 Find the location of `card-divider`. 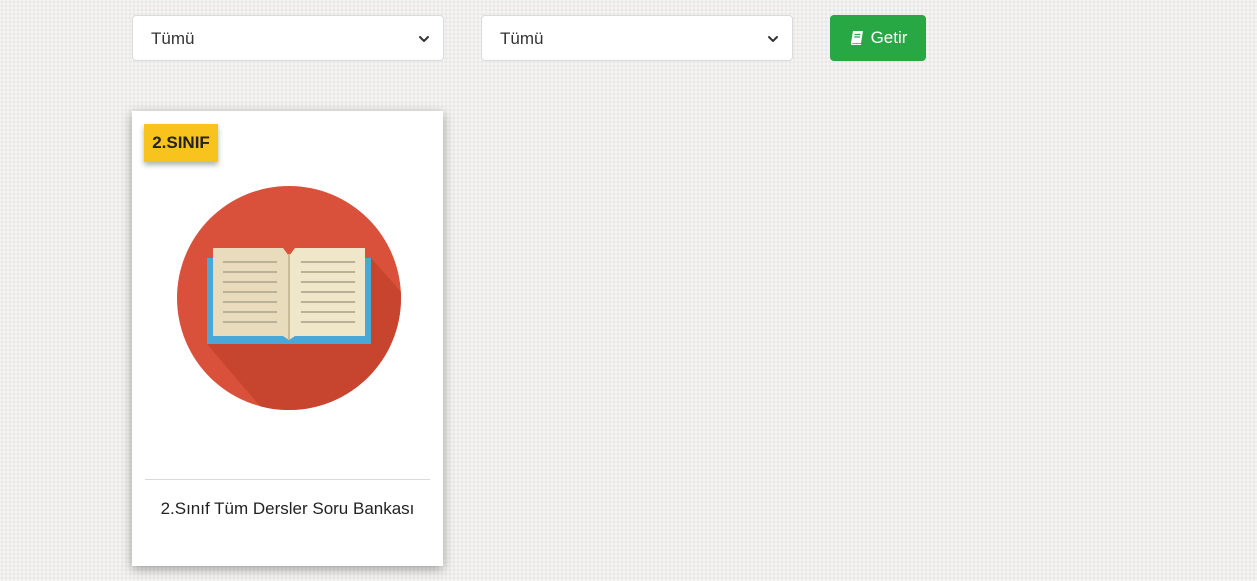

card-divider is located at coordinates (287, 479).